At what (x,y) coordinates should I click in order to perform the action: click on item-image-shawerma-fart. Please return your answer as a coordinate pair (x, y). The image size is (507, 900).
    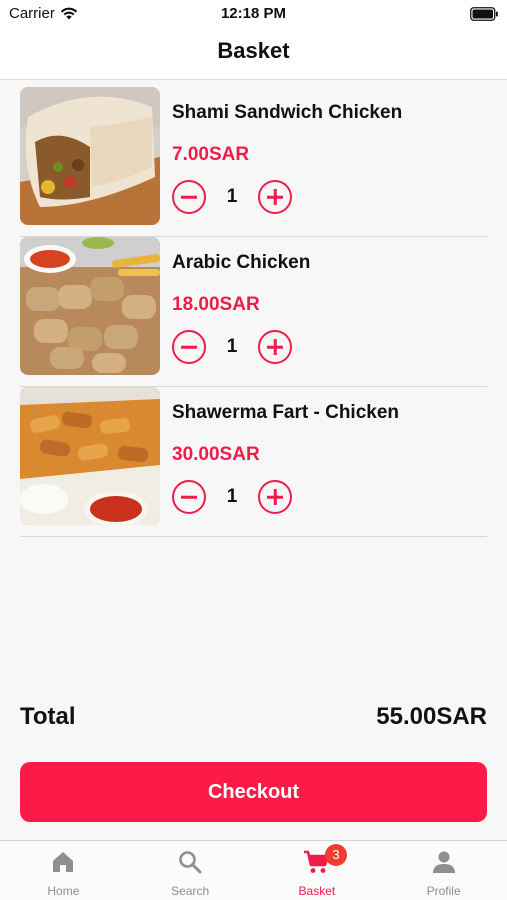
    Looking at the image, I should click on (90, 456).